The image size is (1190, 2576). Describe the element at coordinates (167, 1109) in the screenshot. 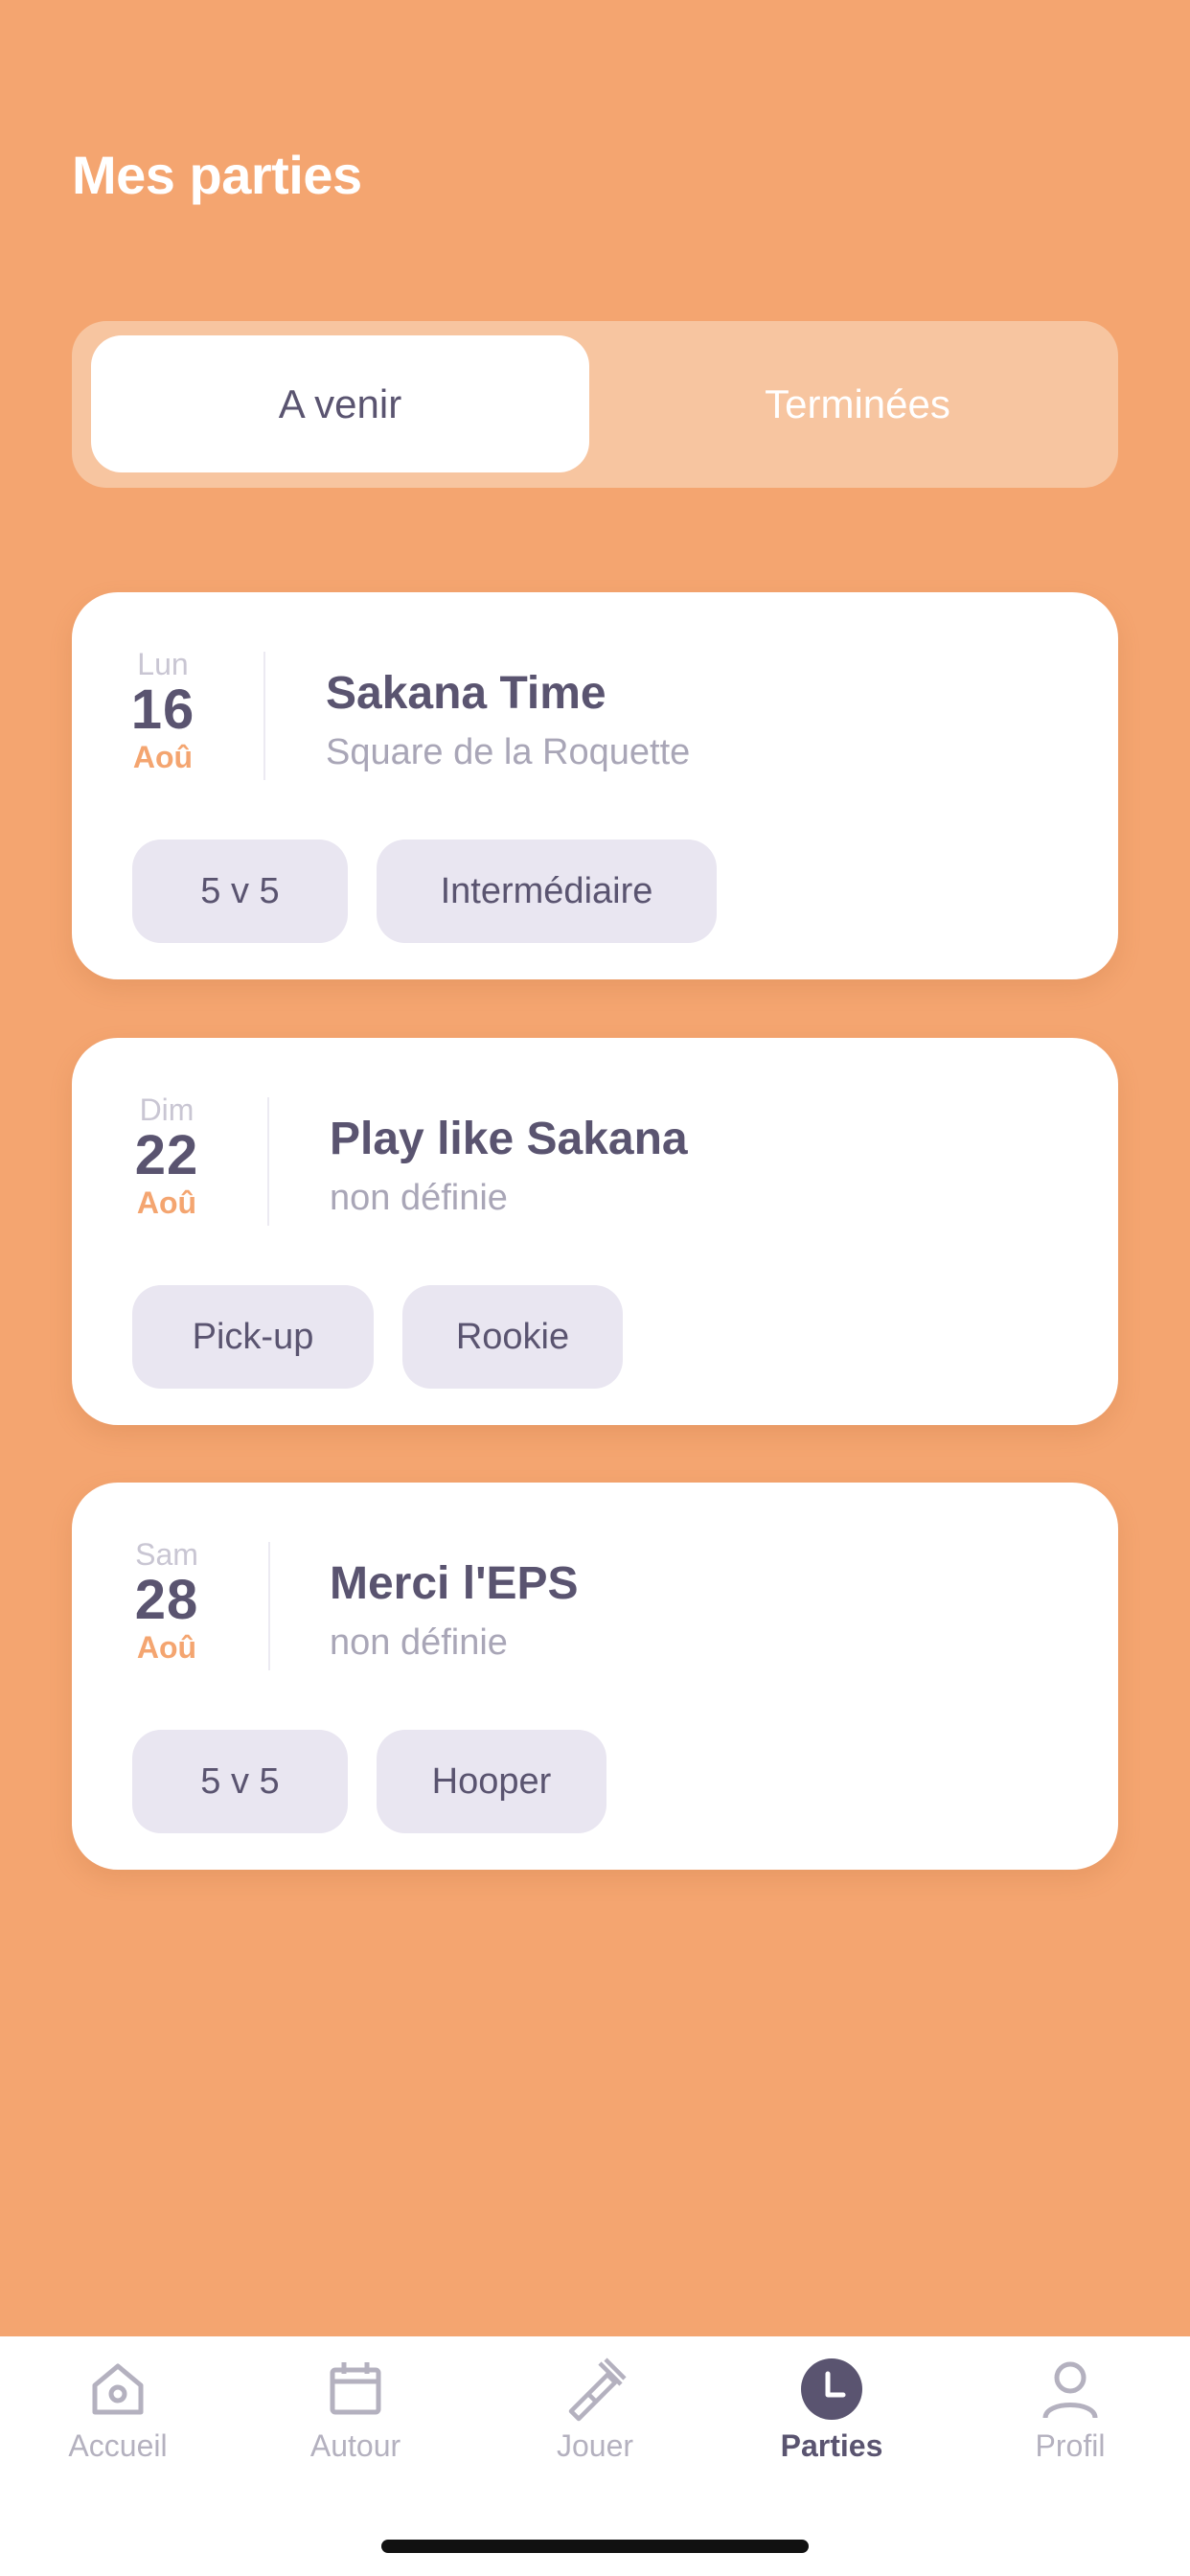

I see `date-day: Dim` at that location.